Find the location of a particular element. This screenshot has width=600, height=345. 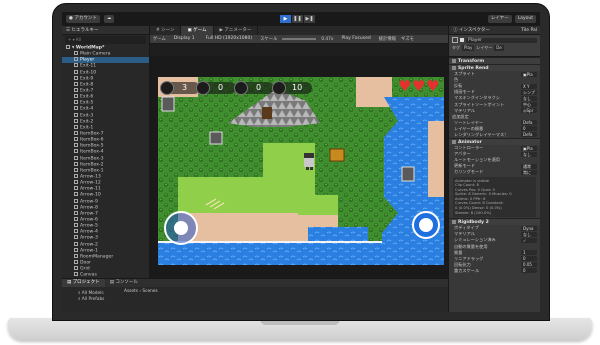

hierarchy-item-label: Arrow-4 is located at coordinates (89, 232).